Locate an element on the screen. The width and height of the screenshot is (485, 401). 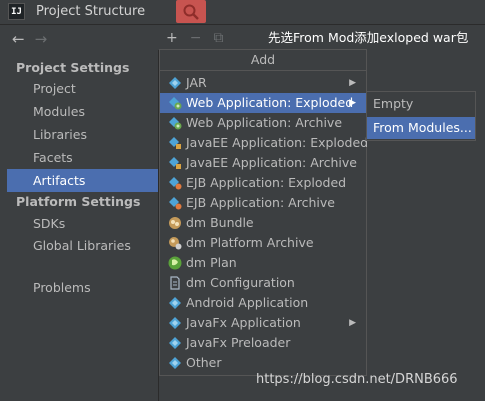
menu-item-label: Android Application is located at coordinates (247, 302).